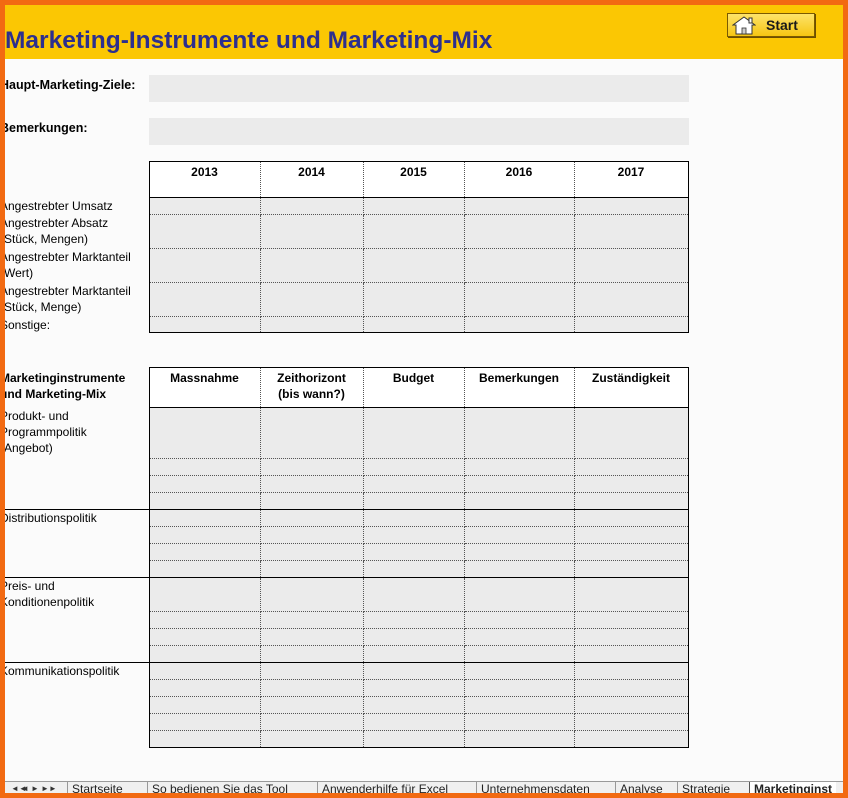  Describe the element at coordinates (49, 788) in the screenshot. I see `sheet-nav-arrow-4: ►►` at that location.